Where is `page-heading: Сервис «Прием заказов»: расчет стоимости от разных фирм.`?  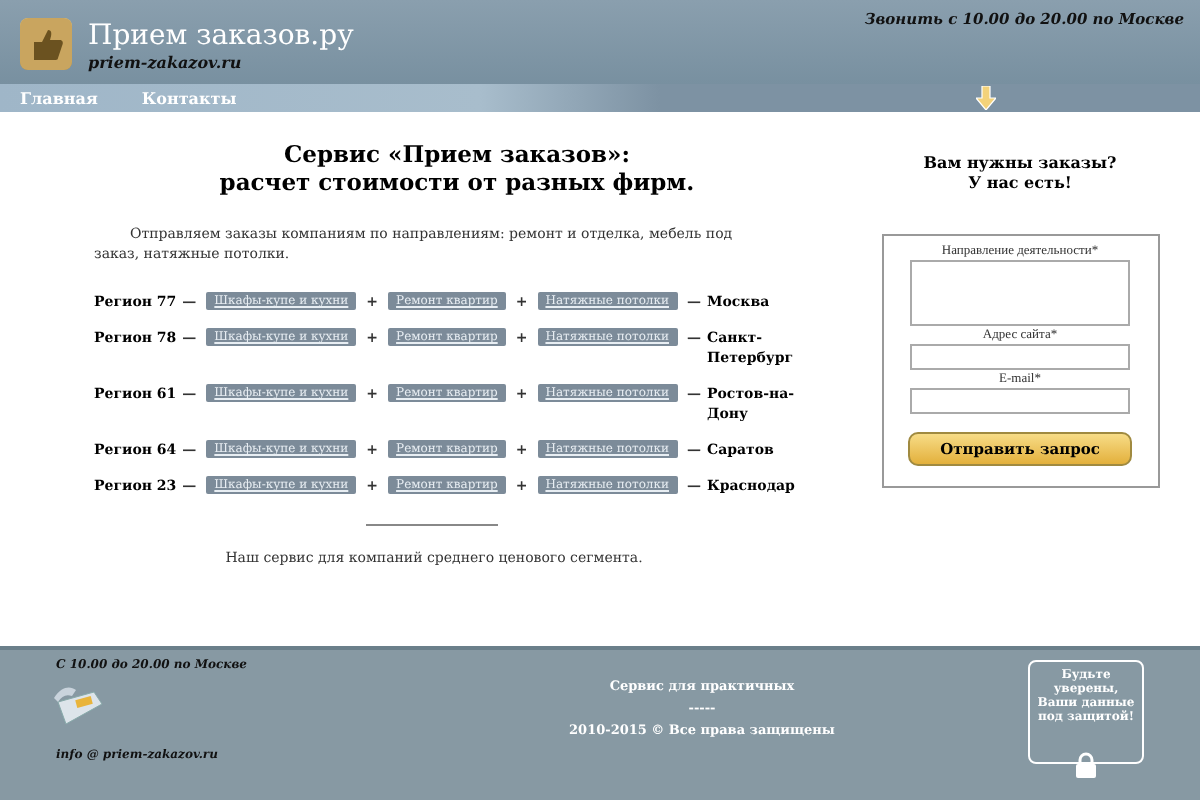
page-heading: Сервис «Прием заказов»: расчет стоимости от разных фирм. is located at coordinates (457, 168).